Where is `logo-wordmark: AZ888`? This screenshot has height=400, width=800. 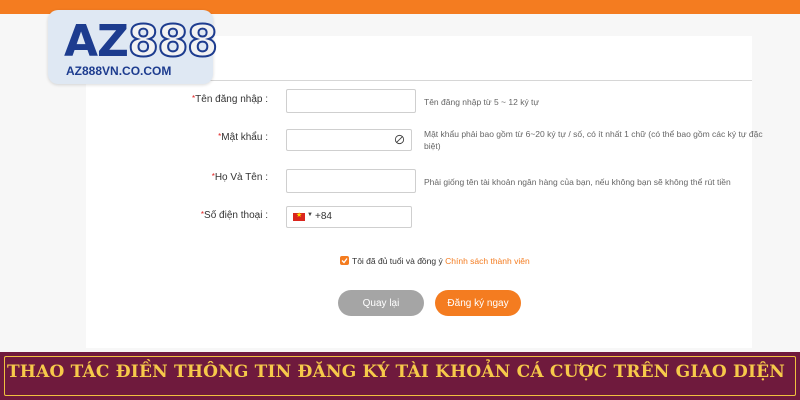
logo-wordmark: AZ888 is located at coordinates (141, 41).